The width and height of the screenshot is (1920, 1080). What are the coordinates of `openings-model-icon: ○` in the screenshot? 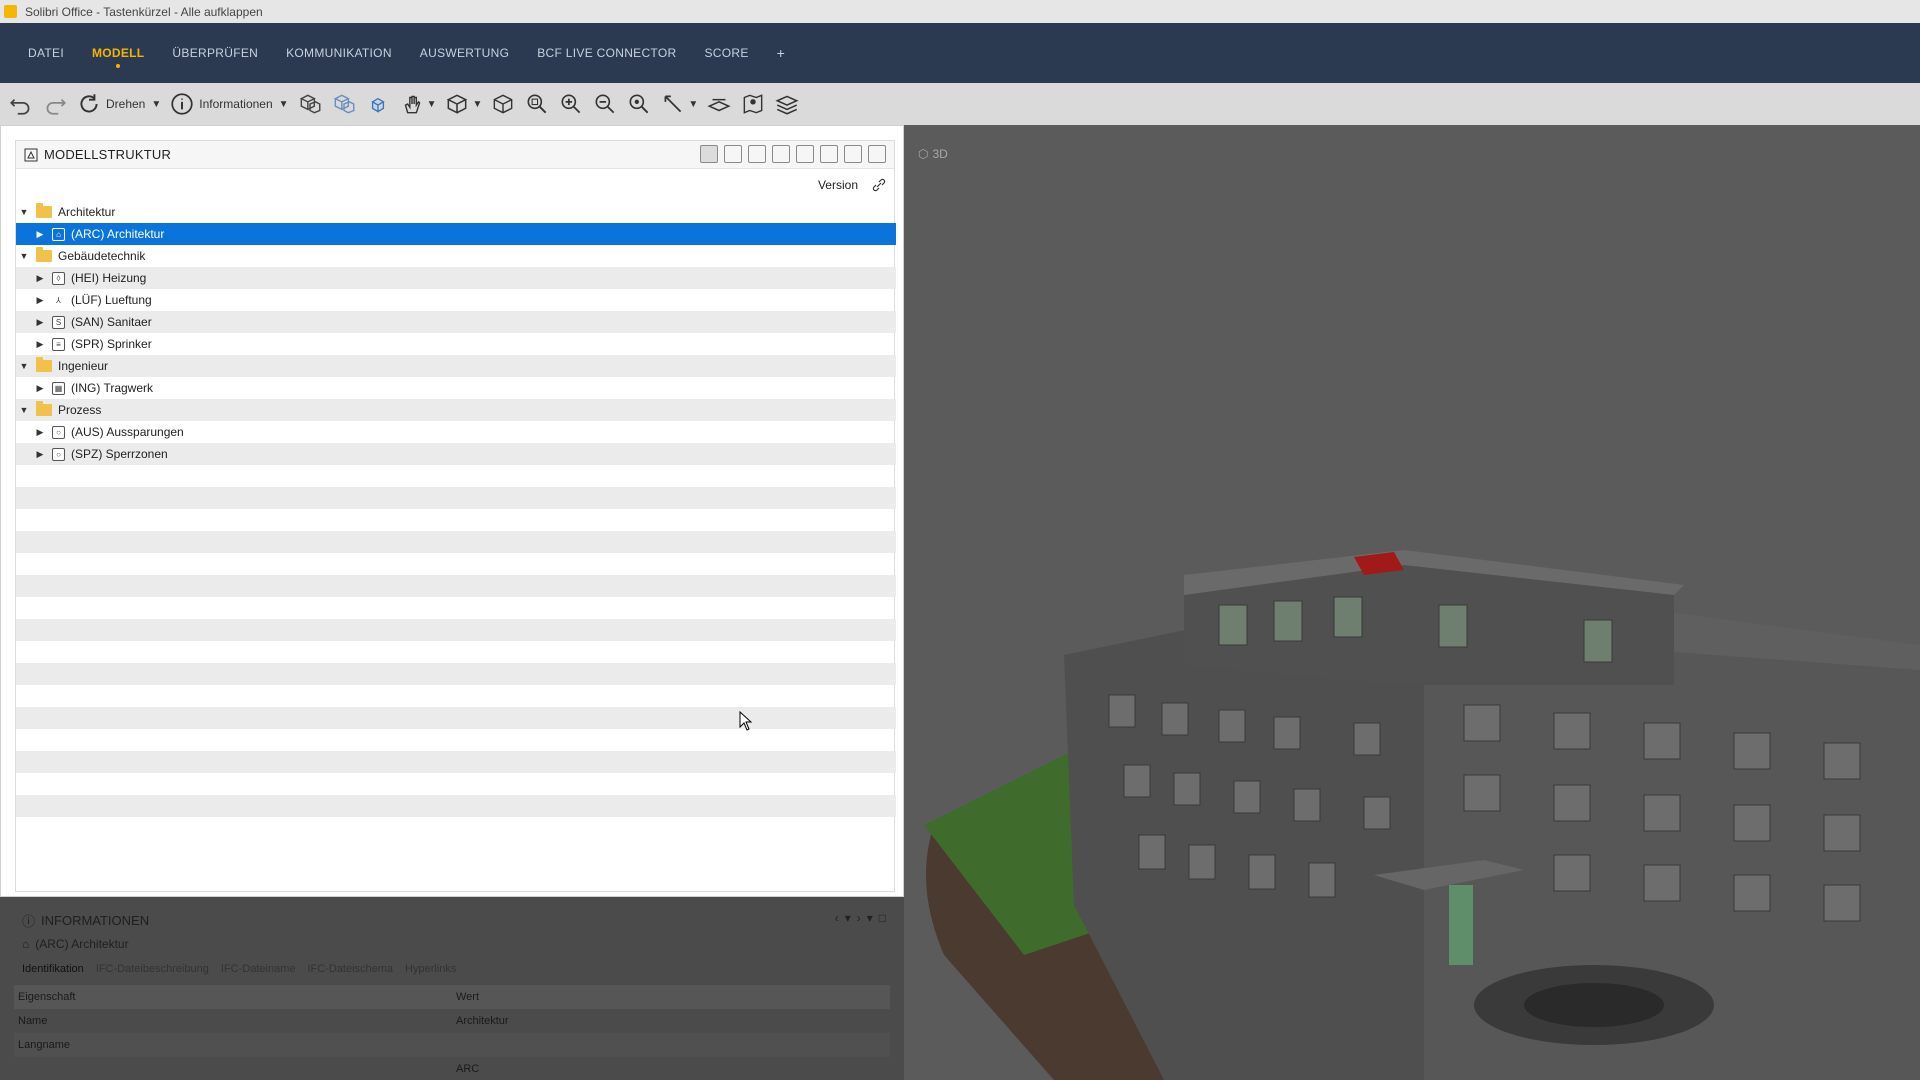 It's located at (58, 432).